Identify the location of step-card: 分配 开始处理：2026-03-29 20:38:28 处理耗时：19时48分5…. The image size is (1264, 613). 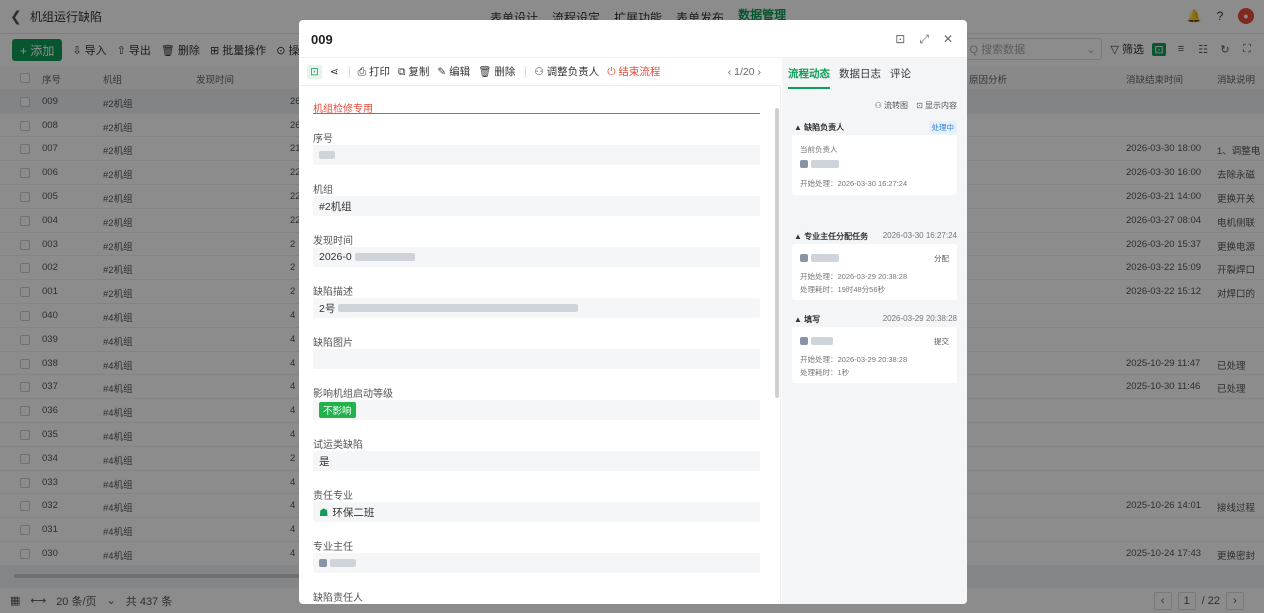
(874, 272).